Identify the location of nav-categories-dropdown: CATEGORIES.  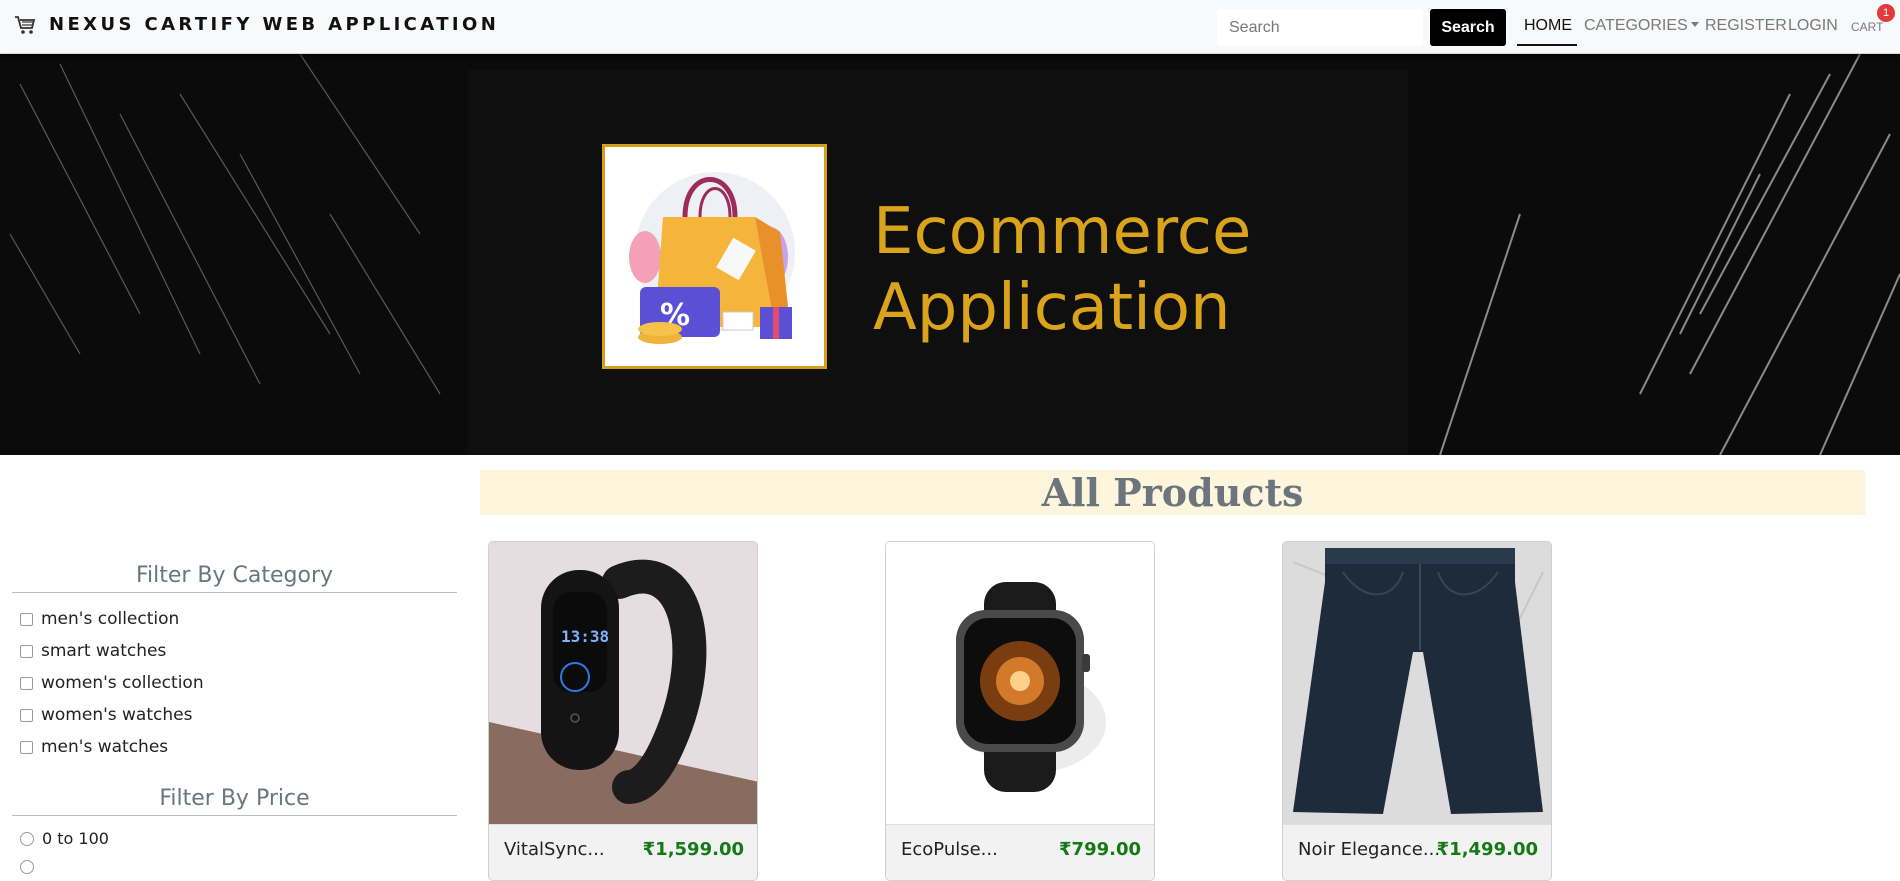
(1641, 26).